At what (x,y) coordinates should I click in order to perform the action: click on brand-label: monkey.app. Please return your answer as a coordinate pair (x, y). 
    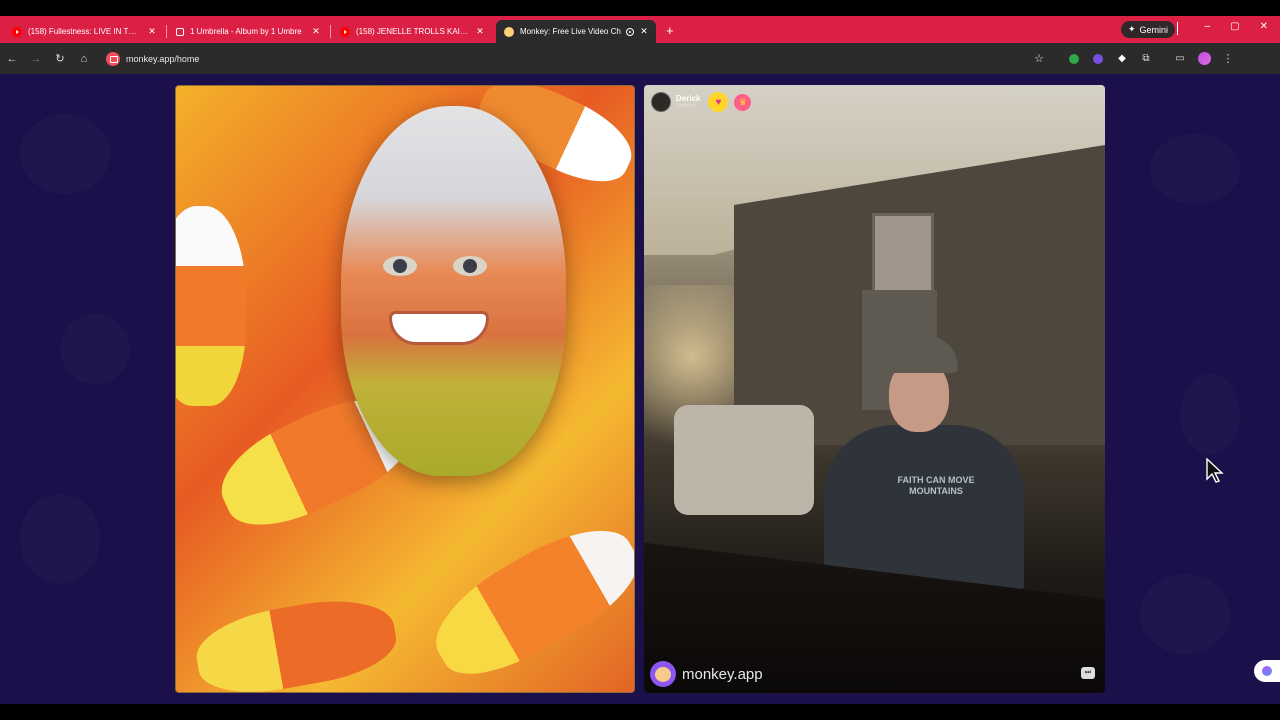
    Looking at the image, I should click on (722, 674).